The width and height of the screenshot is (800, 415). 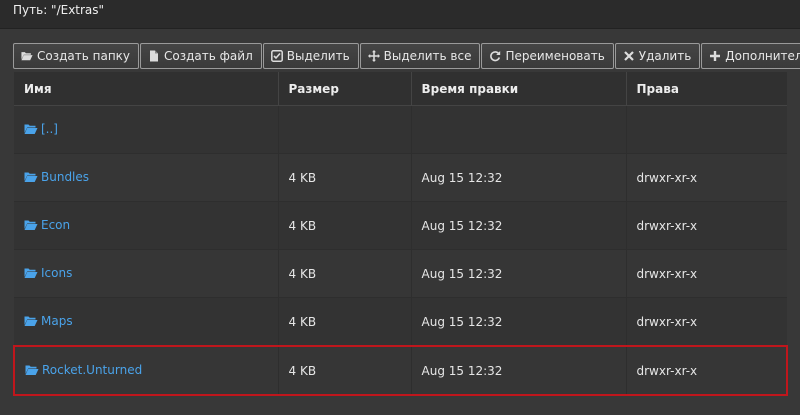 What do you see at coordinates (762, 56) in the screenshot?
I see `more-label: Дополнительно` at bounding box center [762, 56].